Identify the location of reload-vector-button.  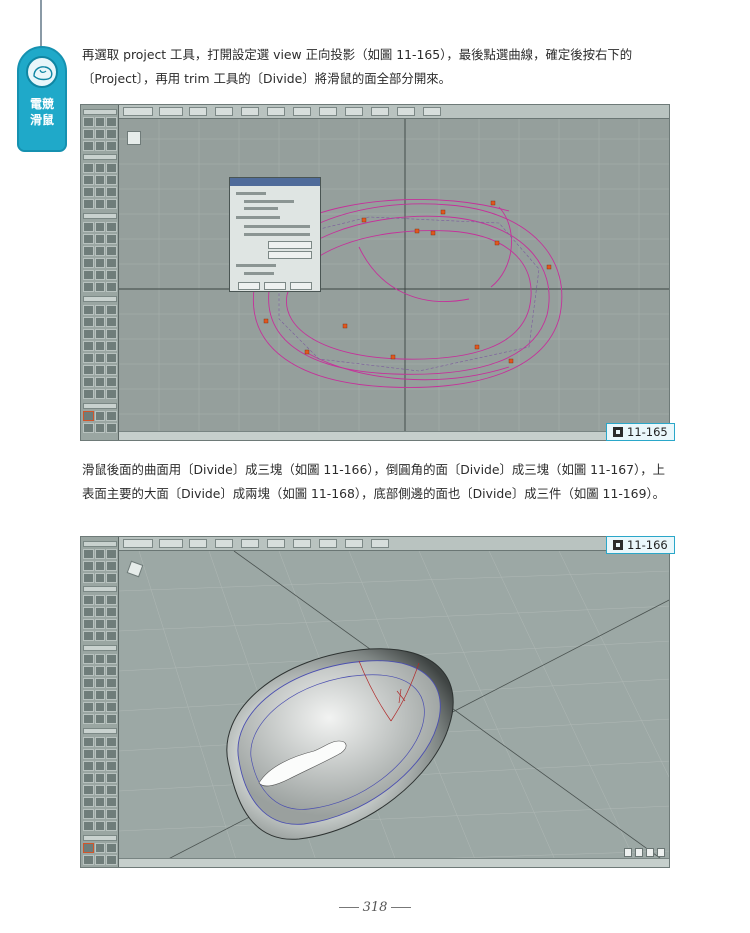
(290, 255).